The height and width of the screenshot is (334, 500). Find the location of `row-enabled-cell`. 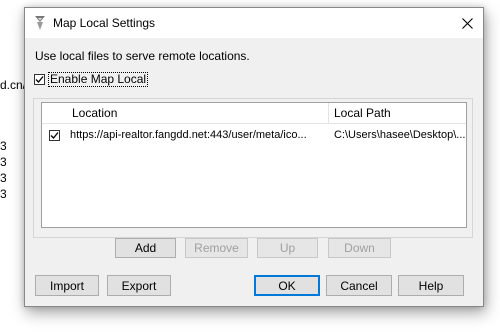

row-enabled-cell is located at coordinates (54, 135).